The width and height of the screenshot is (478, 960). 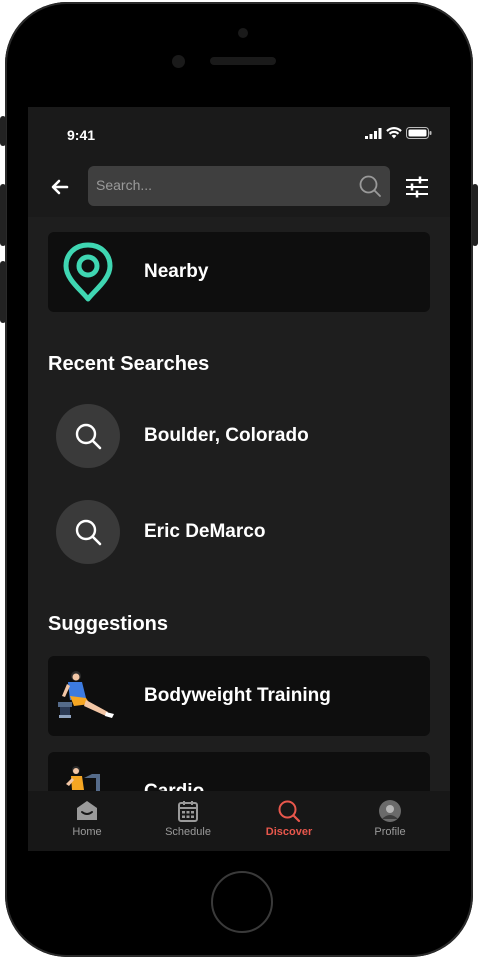 I want to click on tab-profile-label: Profile, so click(x=390, y=832).